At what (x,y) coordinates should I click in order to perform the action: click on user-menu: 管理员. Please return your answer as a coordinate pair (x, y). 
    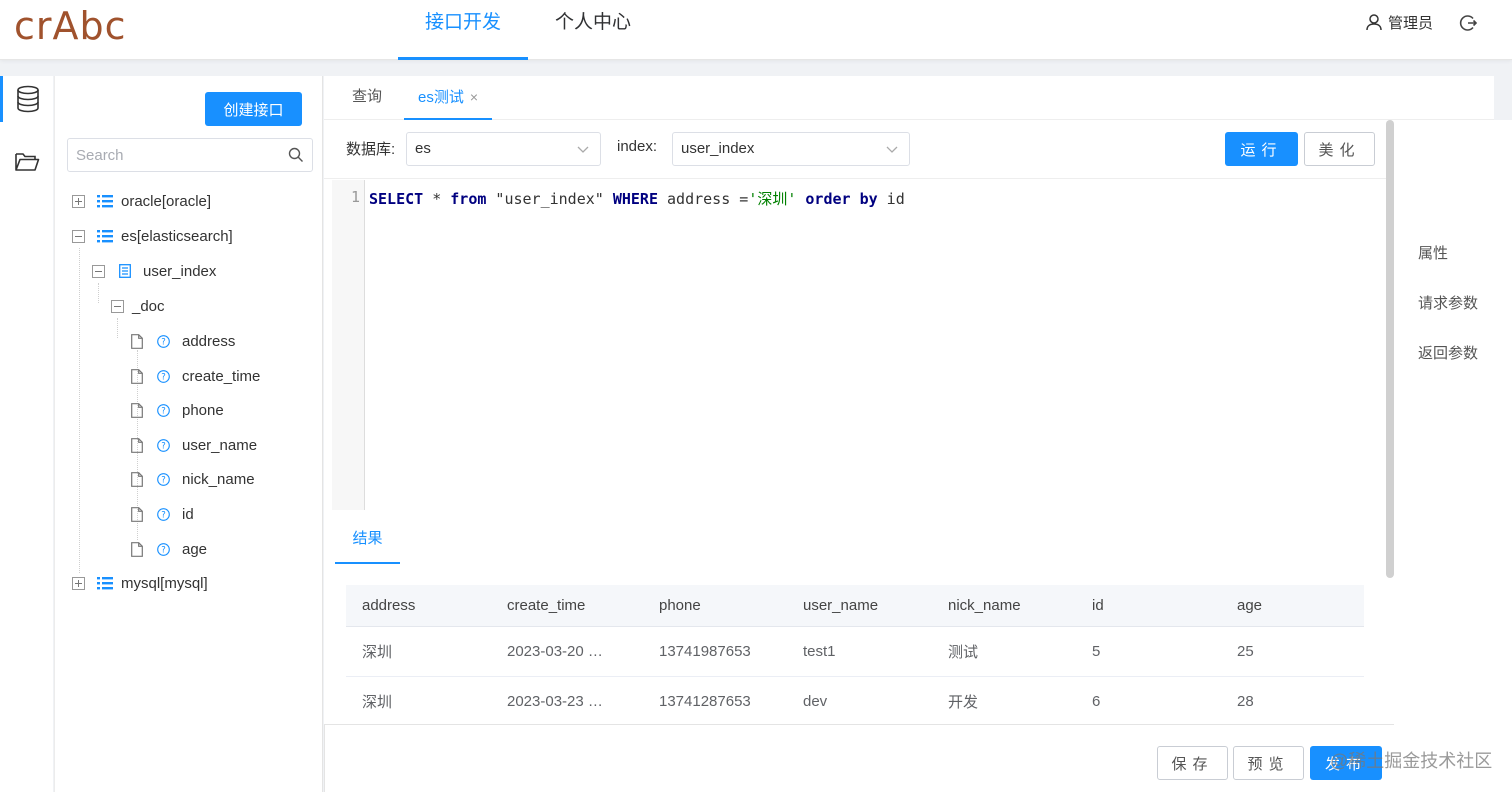
    Looking at the image, I should click on (1399, 22).